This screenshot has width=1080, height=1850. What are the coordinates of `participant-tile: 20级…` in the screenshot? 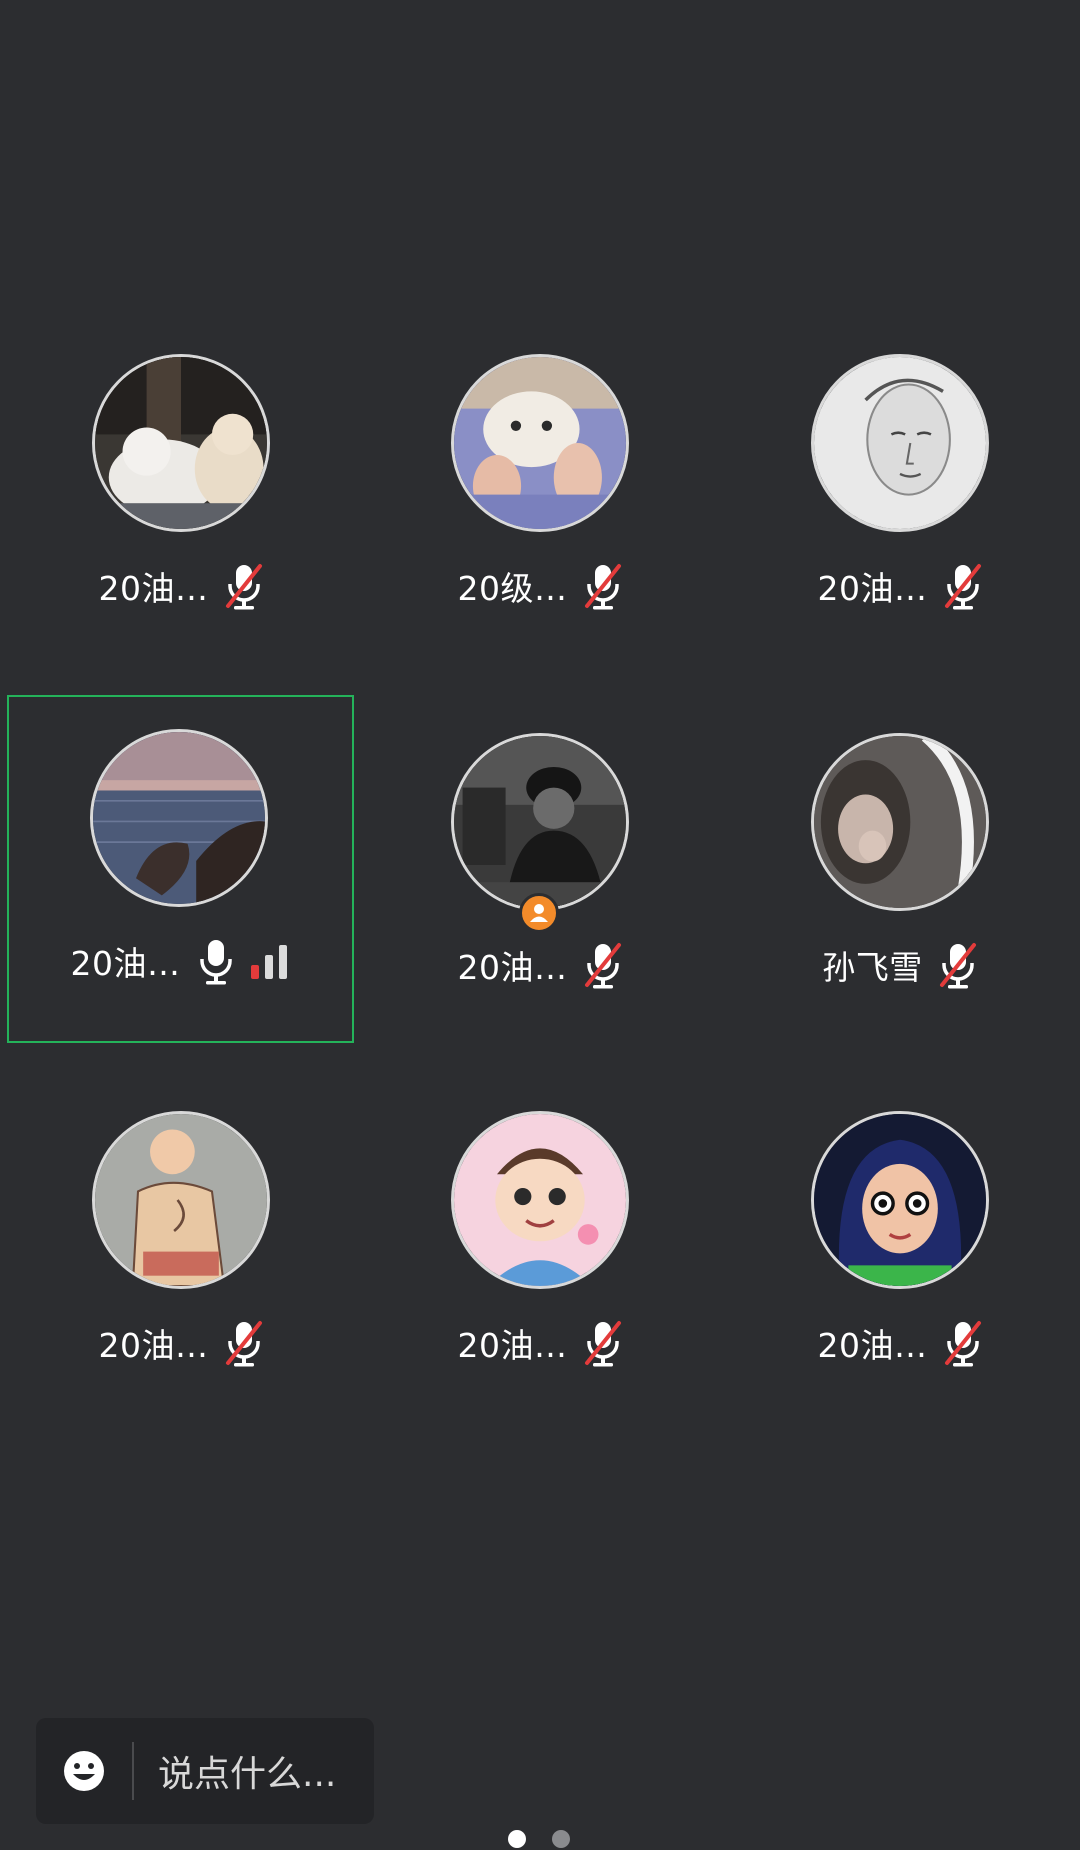 It's located at (540, 522).